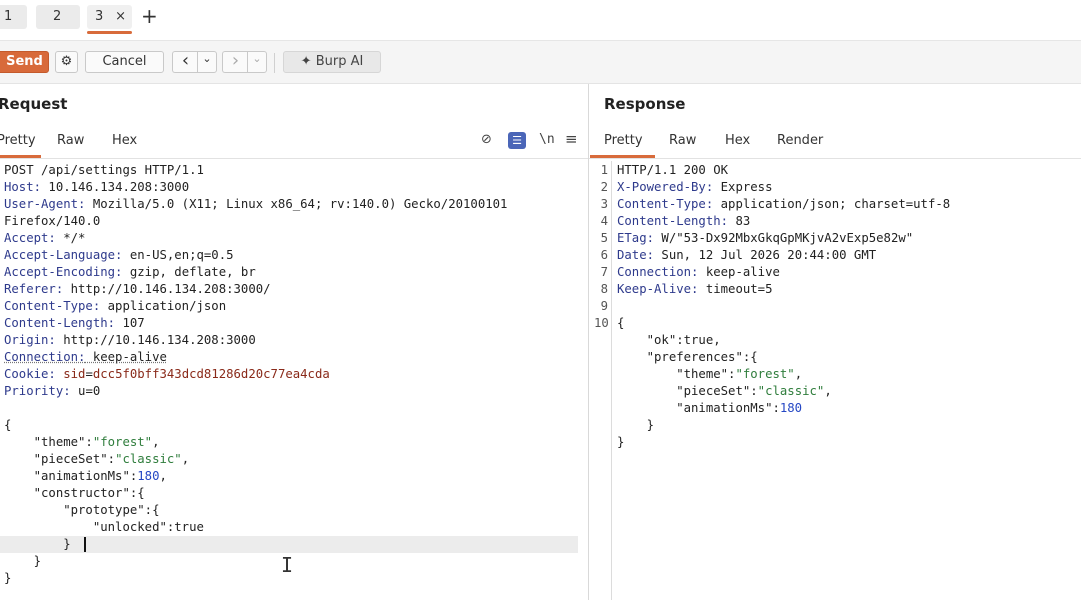 The width and height of the screenshot is (1081, 600). What do you see at coordinates (547, 139) in the screenshot?
I see `newline-icon: \n` at bounding box center [547, 139].